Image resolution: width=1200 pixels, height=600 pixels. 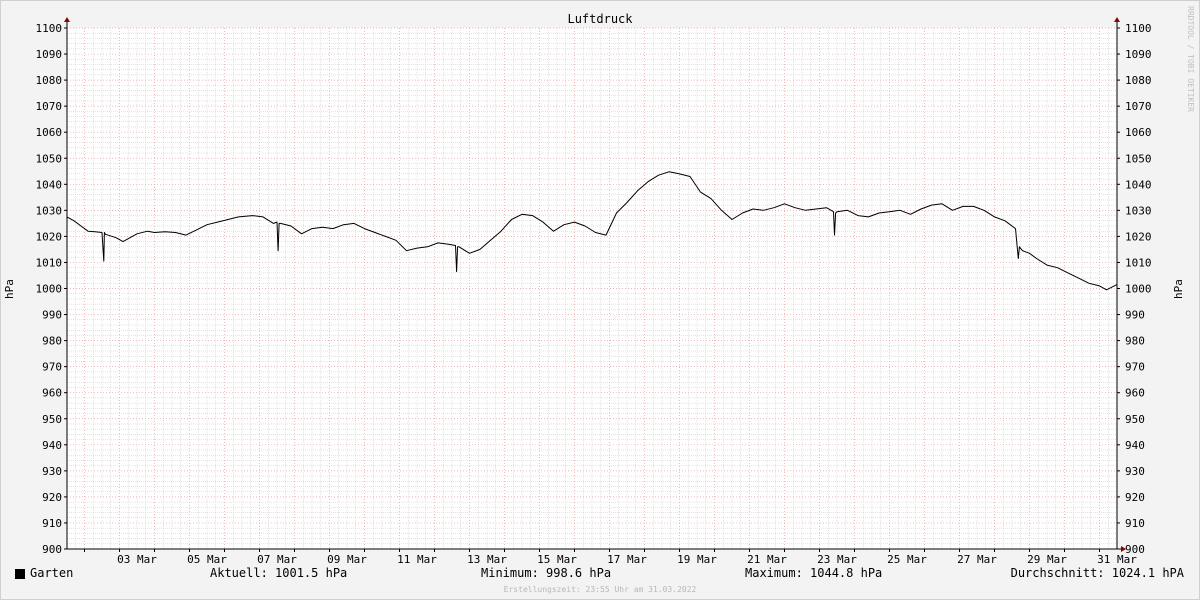 What do you see at coordinates (1138, 210) in the screenshot?
I see `y-tick-label-right: 1030` at bounding box center [1138, 210].